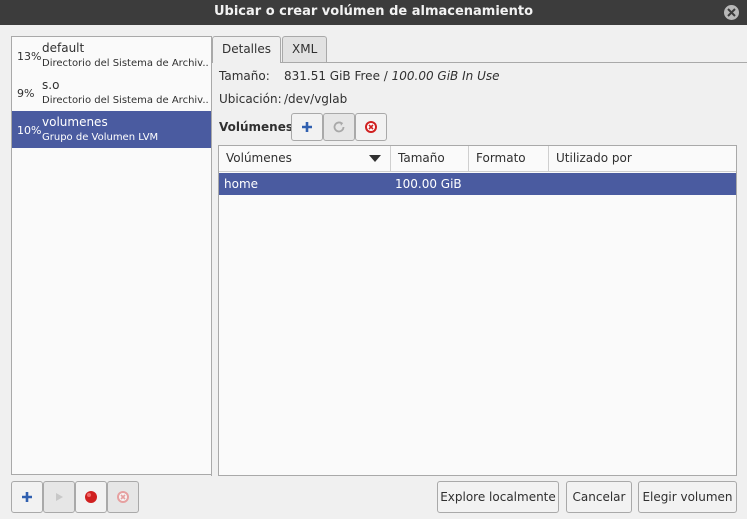  What do you see at coordinates (29, 56) in the screenshot?
I see `pool-usage: 13%` at bounding box center [29, 56].